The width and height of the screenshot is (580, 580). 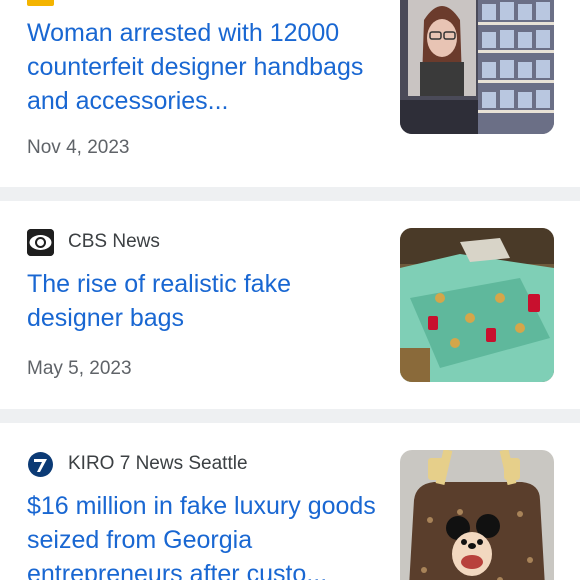 I want to click on news-publisher-icon, so click(x=40, y=3).